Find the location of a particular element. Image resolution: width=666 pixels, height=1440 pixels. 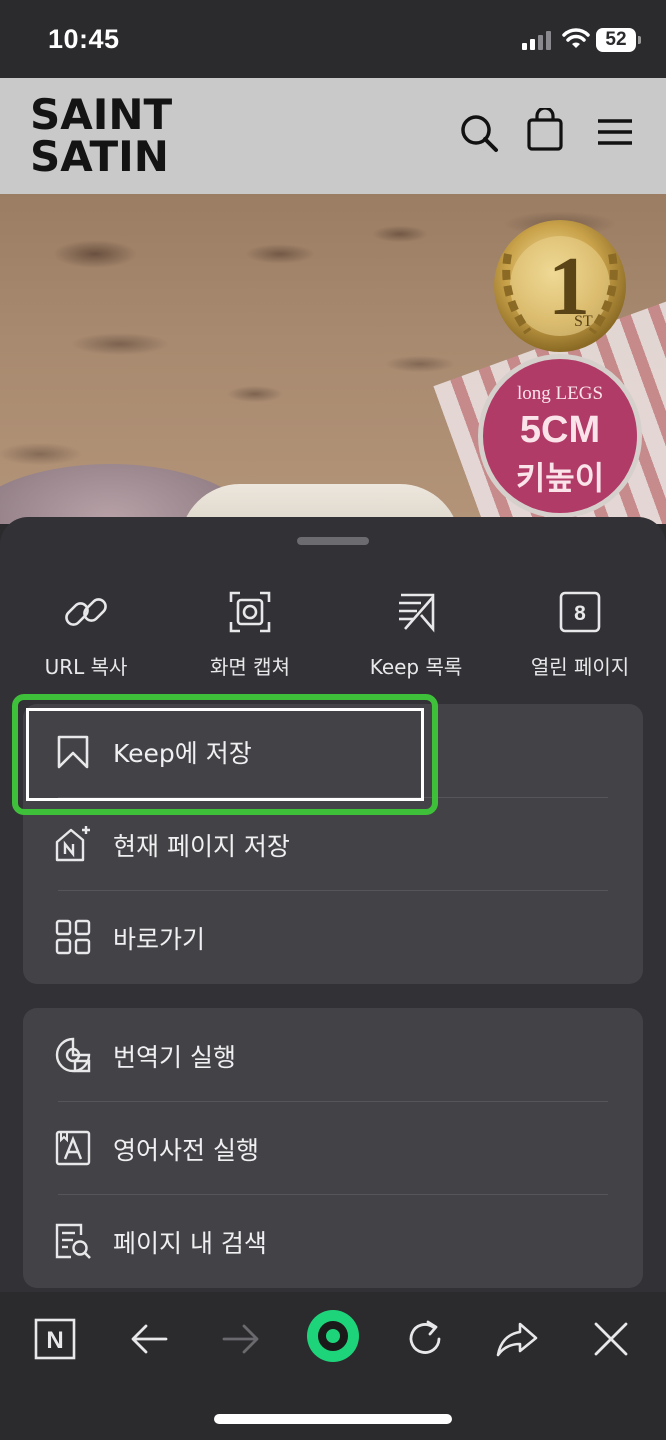

translator-item: 번역기 실행 is located at coordinates (333, 1054).